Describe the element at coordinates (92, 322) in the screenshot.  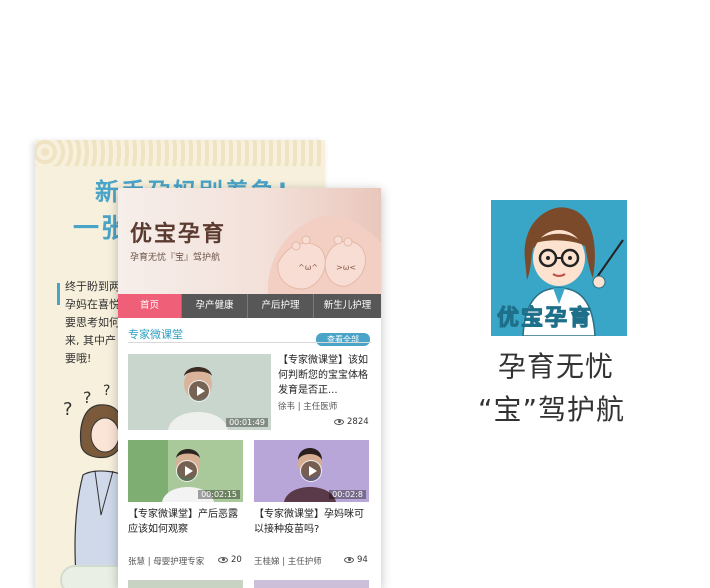
I see `poster-text-line: 要思考如何` at that location.